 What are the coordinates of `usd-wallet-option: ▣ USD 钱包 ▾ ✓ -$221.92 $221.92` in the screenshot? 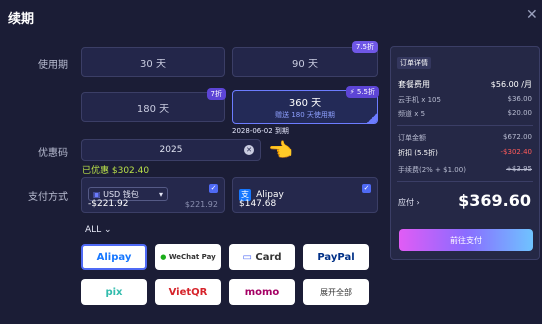 It's located at (153, 195).